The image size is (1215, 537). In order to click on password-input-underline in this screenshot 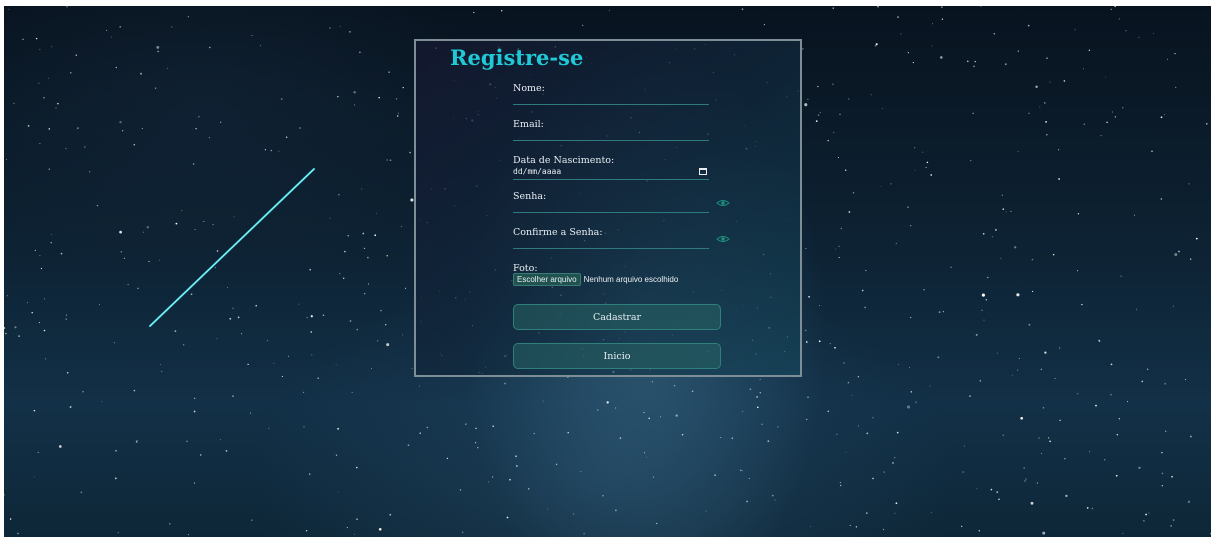, I will do `click(611, 212)`.